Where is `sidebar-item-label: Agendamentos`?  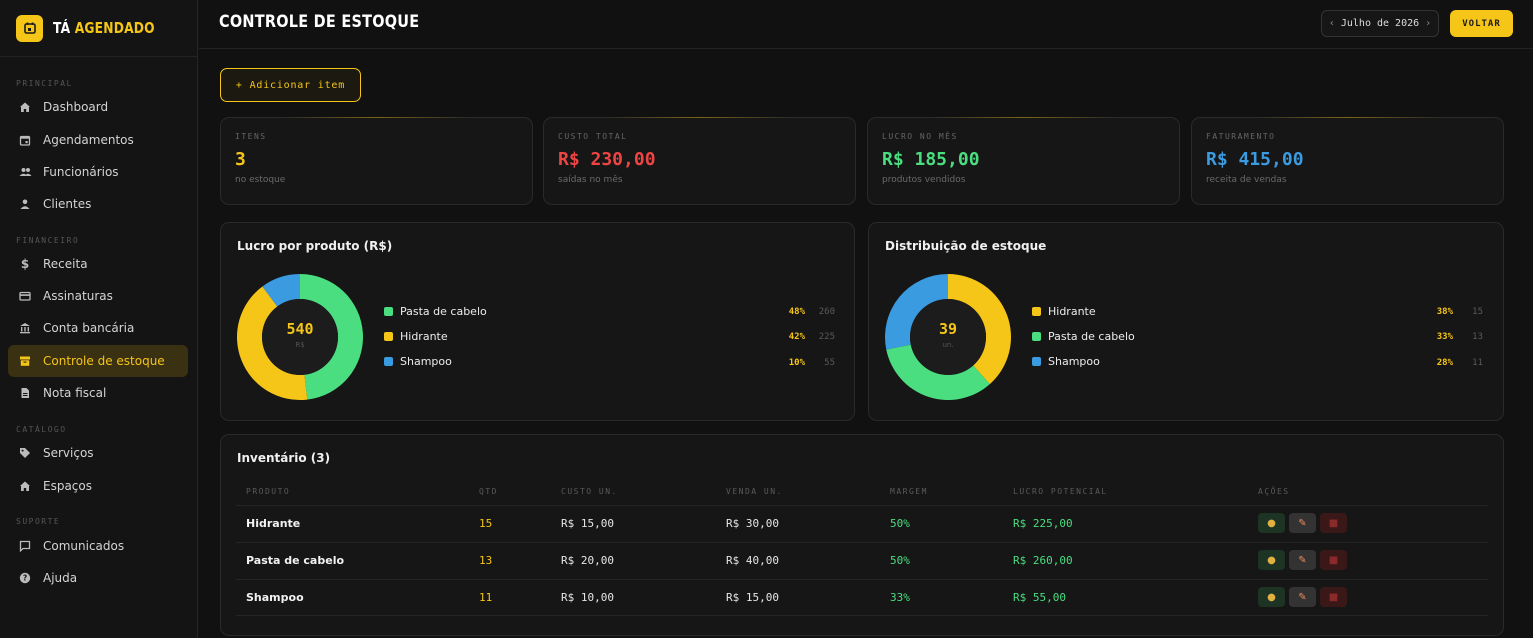 sidebar-item-label: Agendamentos is located at coordinates (88, 140).